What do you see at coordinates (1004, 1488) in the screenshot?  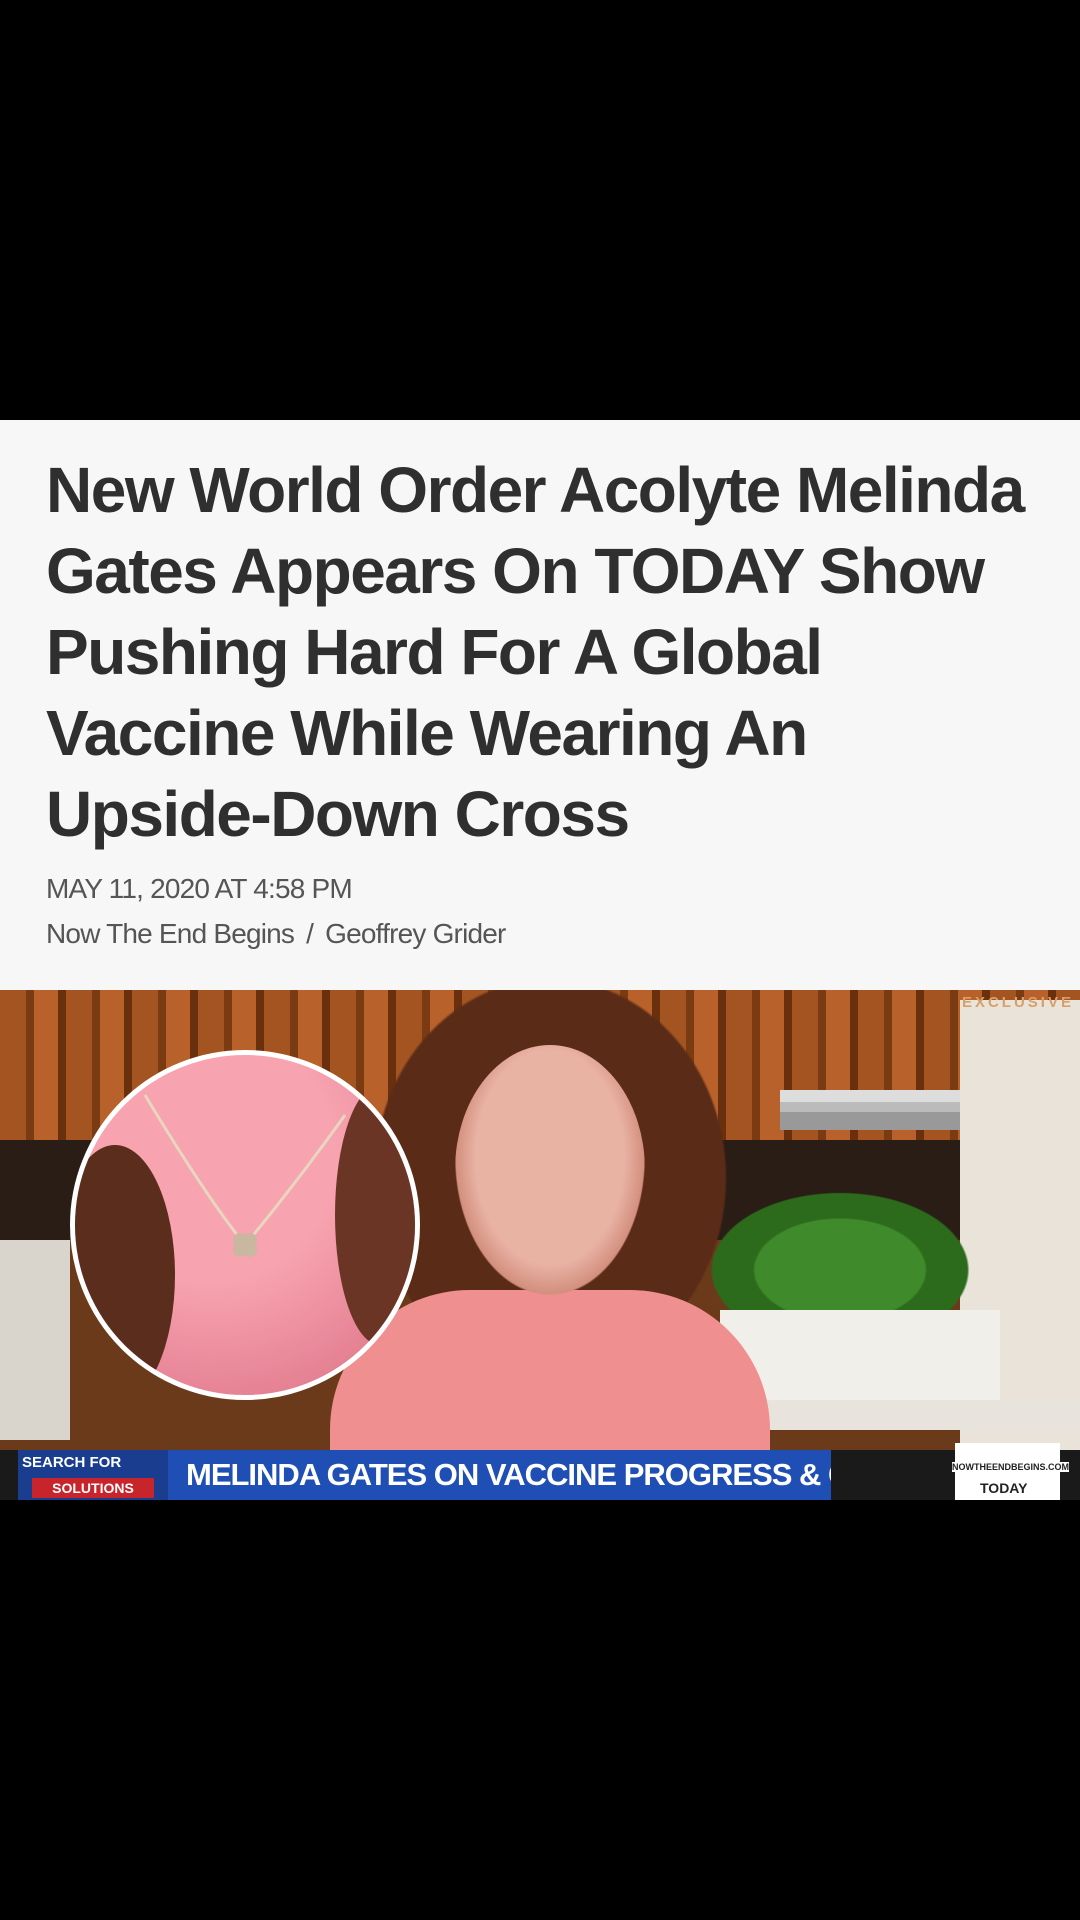 I see `today-watermark: TODAY` at bounding box center [1004, 1488].